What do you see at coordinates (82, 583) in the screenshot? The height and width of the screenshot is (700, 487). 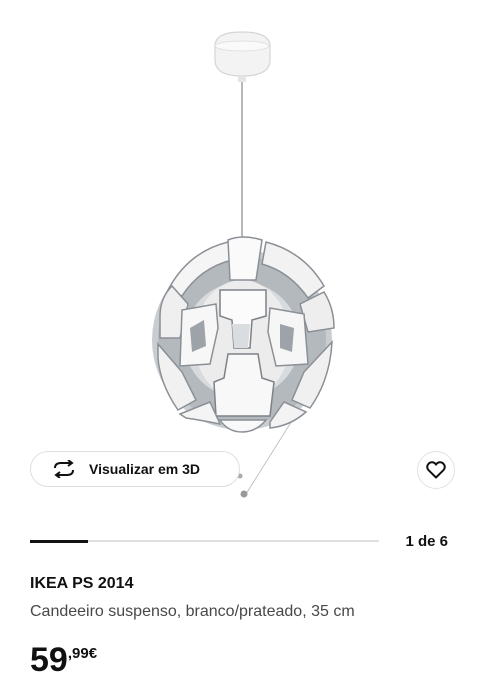 I see `product-name: IKEA PS 2014` at bounding box center [82, 583].